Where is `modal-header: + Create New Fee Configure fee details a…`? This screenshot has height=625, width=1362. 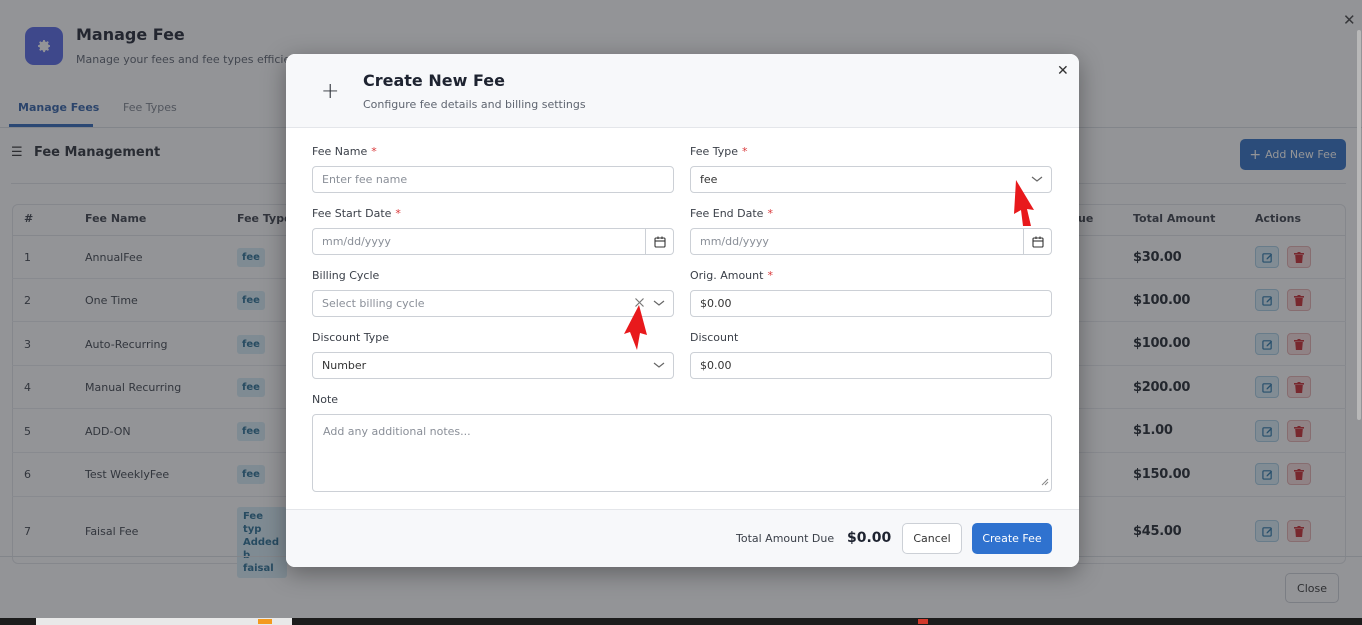 modal-header: + Create New Fee Configure fee details a… is located at coordinates (682, 91).